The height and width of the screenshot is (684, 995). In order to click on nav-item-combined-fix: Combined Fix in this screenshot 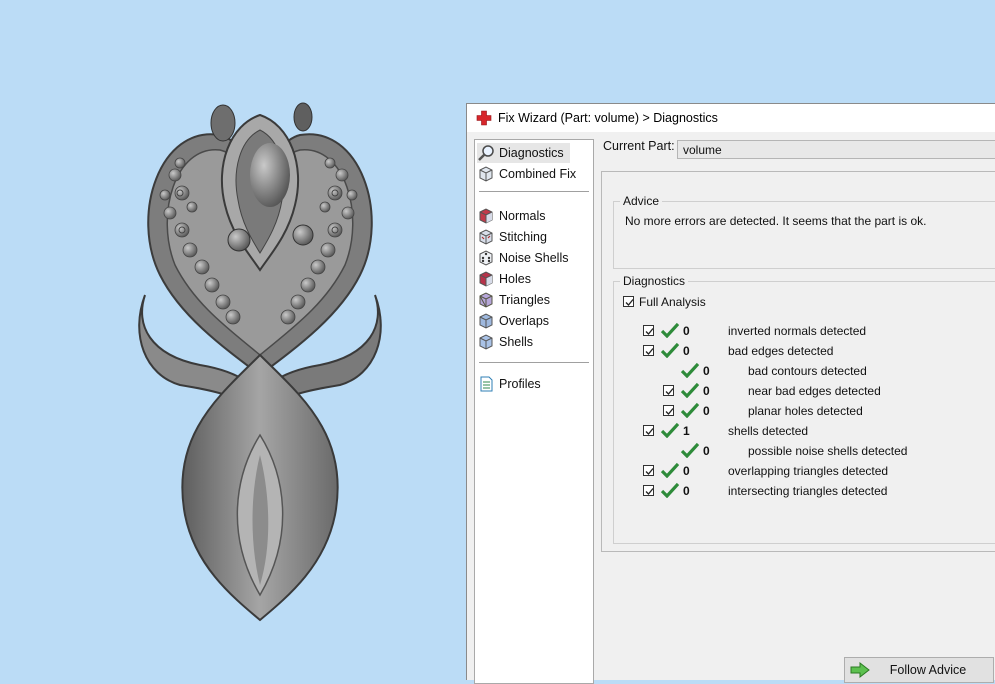, I will do `click(529, 174)`.